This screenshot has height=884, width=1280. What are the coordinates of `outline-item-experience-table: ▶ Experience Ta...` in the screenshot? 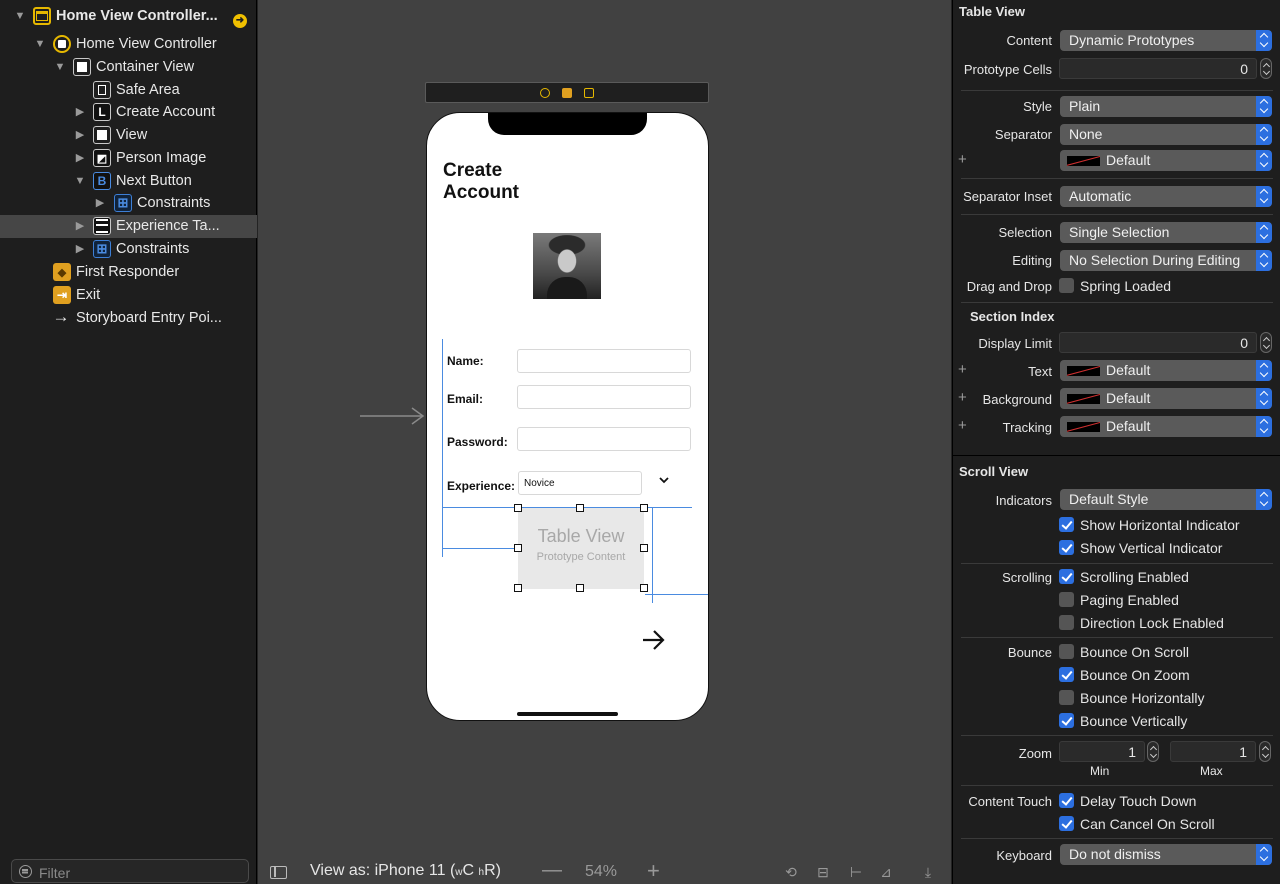 It's located at (128, 226).